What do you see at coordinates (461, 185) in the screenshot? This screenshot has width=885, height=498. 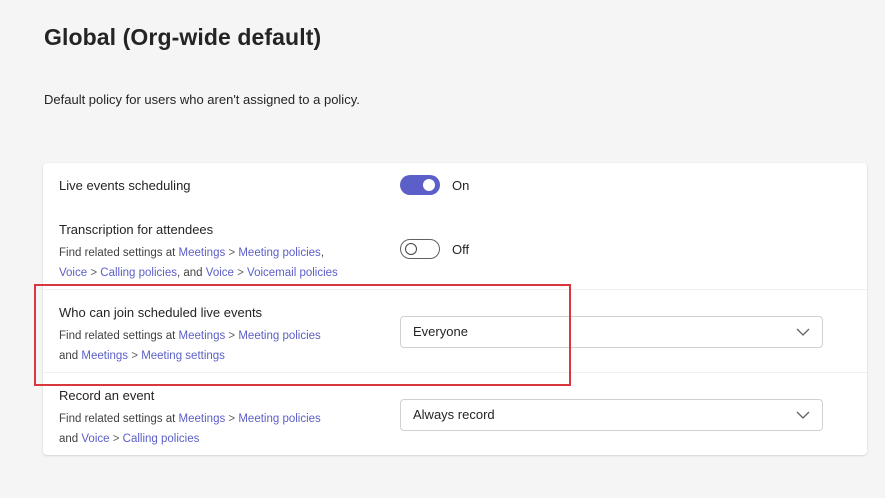 I see `live-events-scheduling-state: On` at bounding box center [461, 185].